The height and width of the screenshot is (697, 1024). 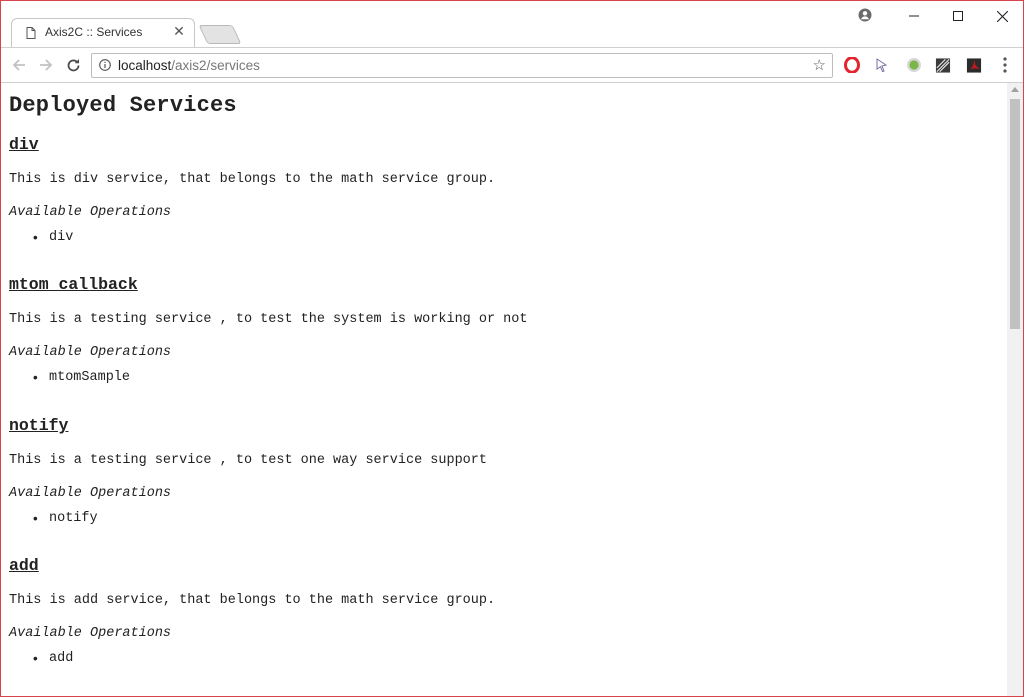 What do you see at coordinates (512, 24) in the screenshot?
I see `title-bar: Axis2C :: Services ✕` at bounding box center [512, 24].